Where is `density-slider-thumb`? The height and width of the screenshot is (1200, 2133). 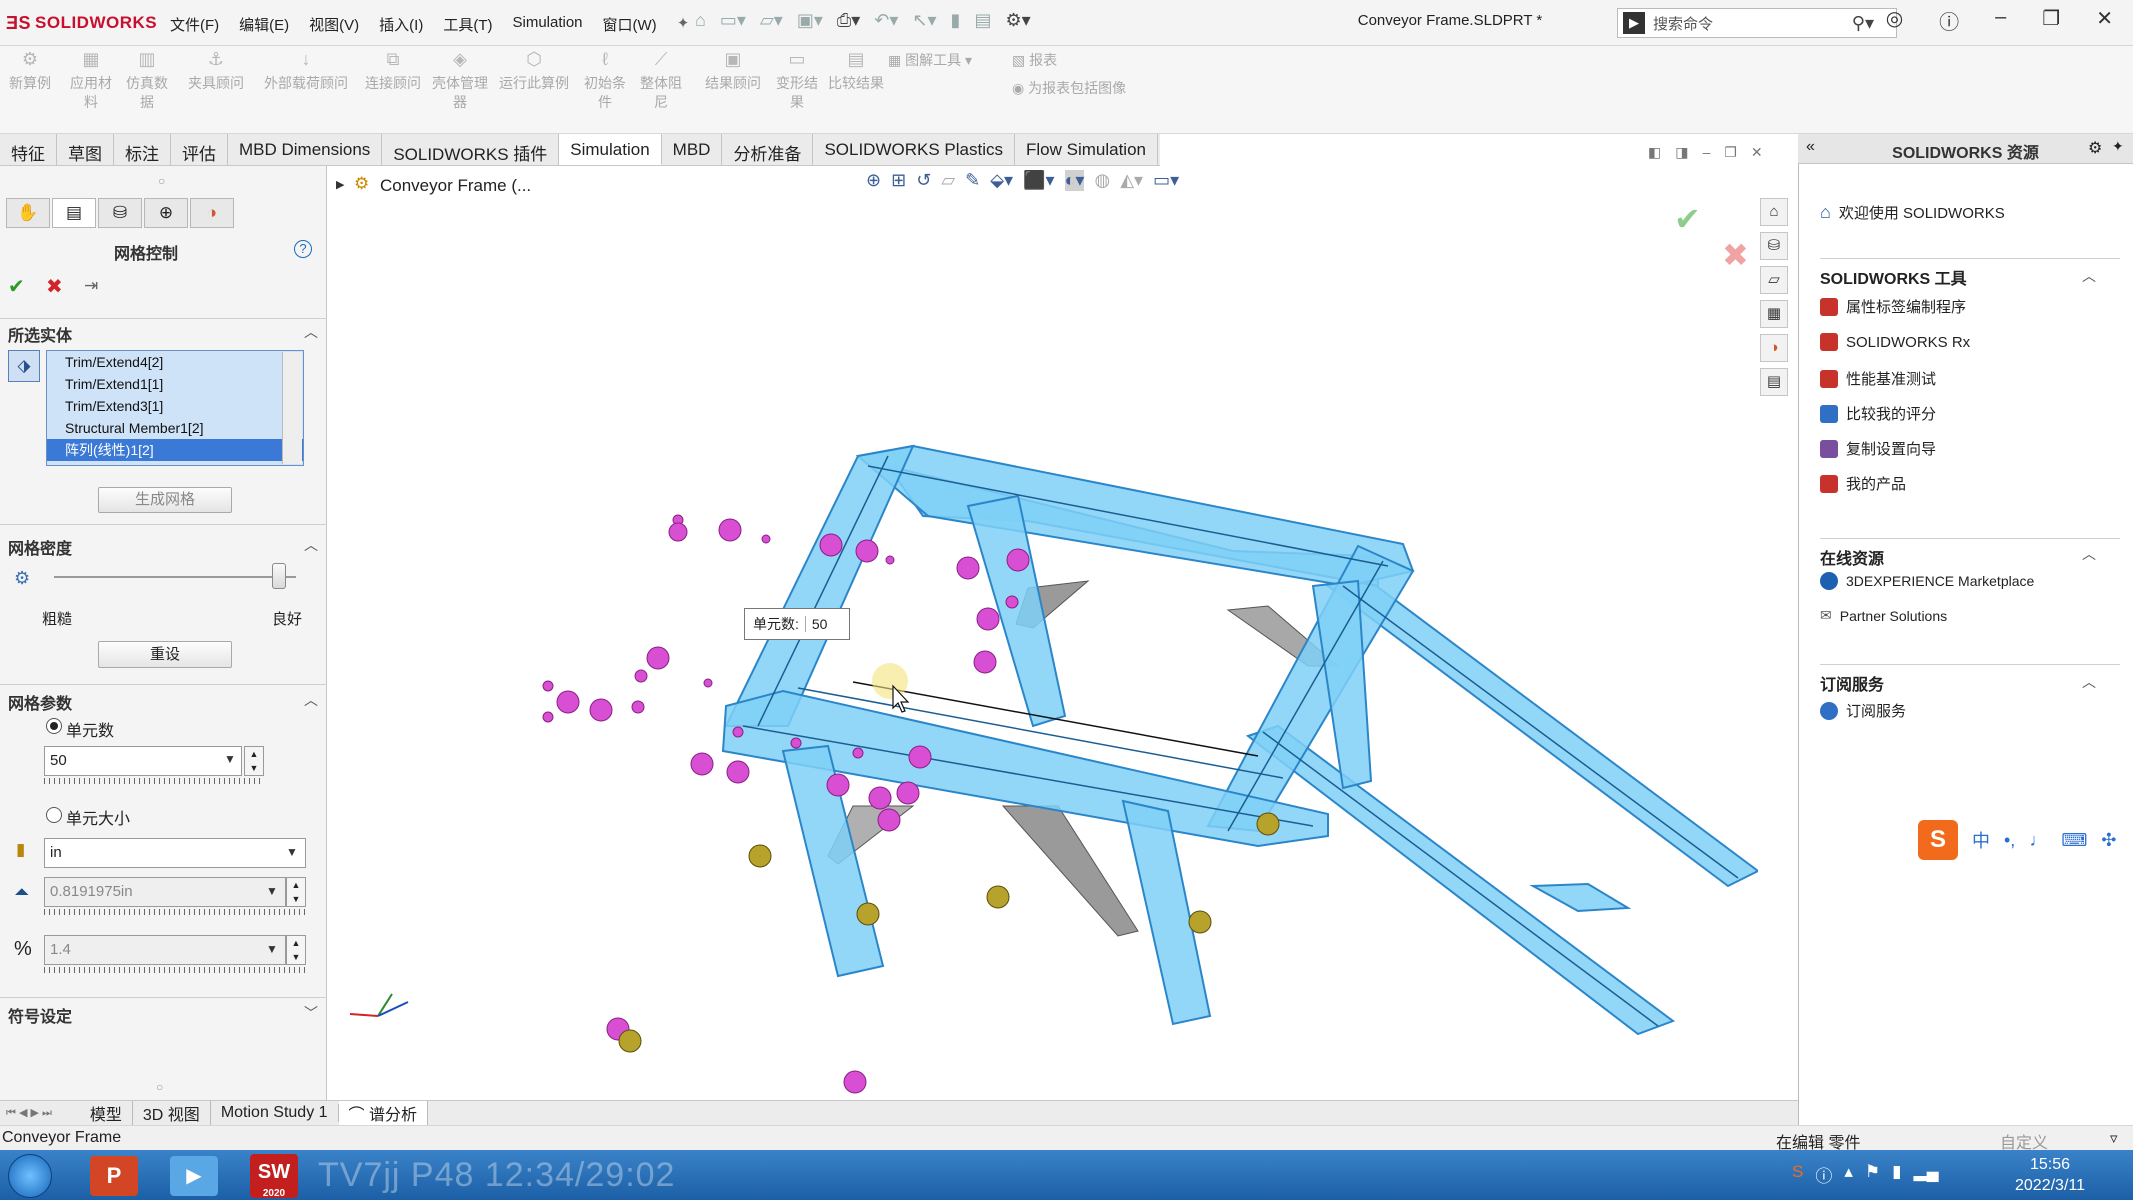
density-slider-thumb is located at coordinates (279, 576).